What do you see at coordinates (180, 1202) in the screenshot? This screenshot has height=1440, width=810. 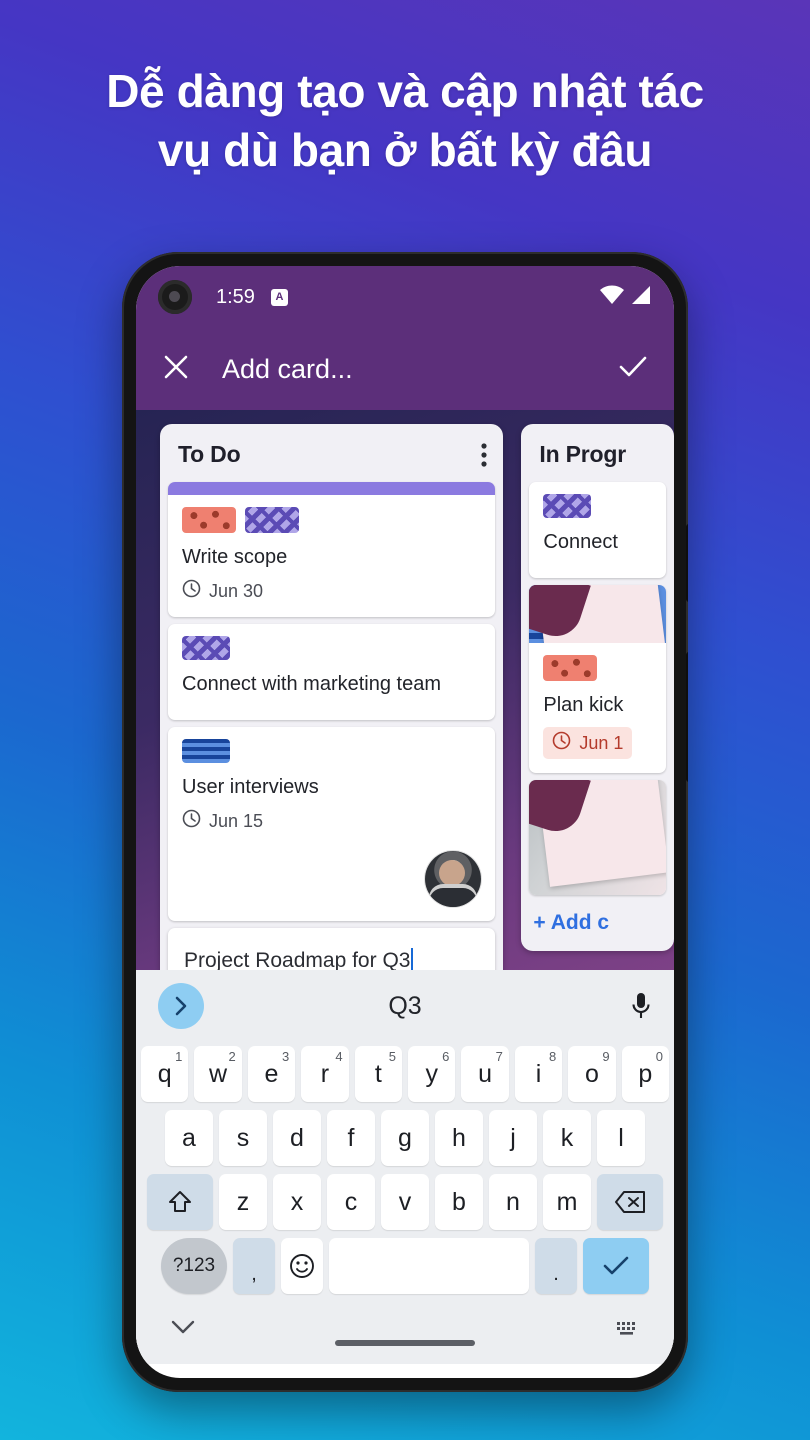 I see `shift-icon` at bounding box center [180, 1202].